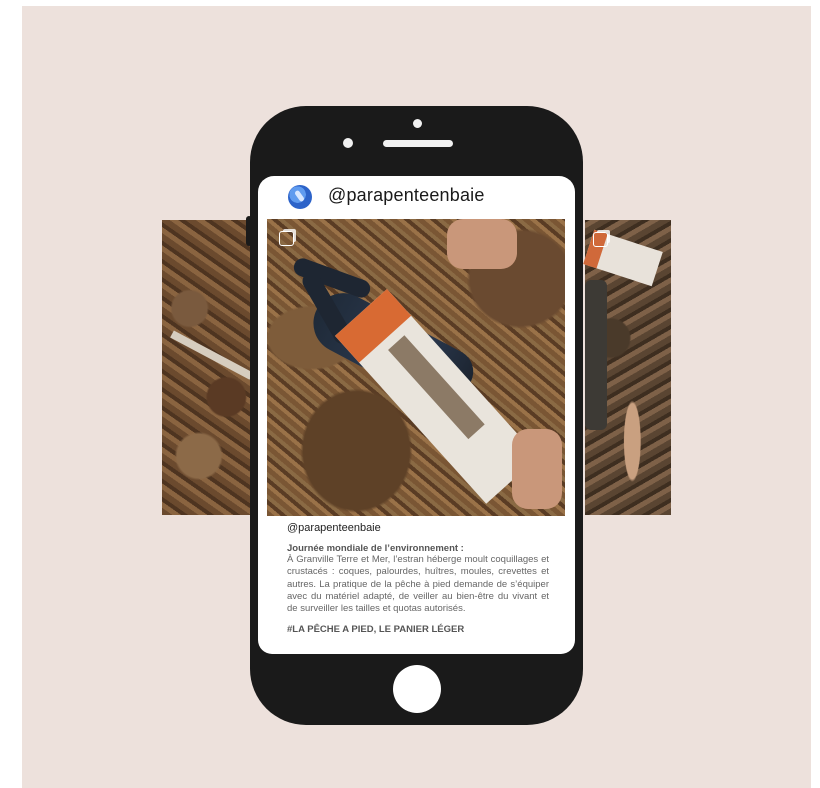  What do you see at coordinates (406, 195) in the screenshot?
I see `post-username: @parapenteenbaie` at bounding box center [406, 195].